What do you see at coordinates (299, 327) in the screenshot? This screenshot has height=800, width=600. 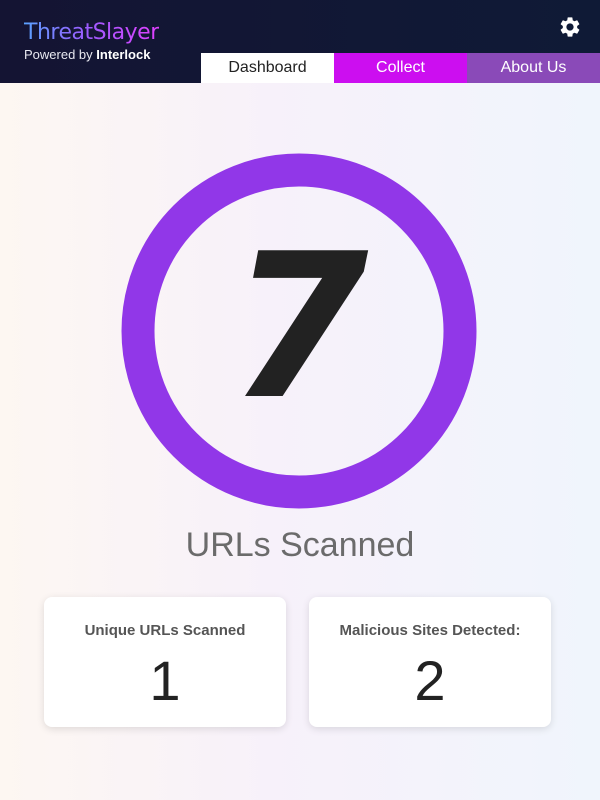 I see `urls-scanned-count: 7` at bounding box center [299, 327].